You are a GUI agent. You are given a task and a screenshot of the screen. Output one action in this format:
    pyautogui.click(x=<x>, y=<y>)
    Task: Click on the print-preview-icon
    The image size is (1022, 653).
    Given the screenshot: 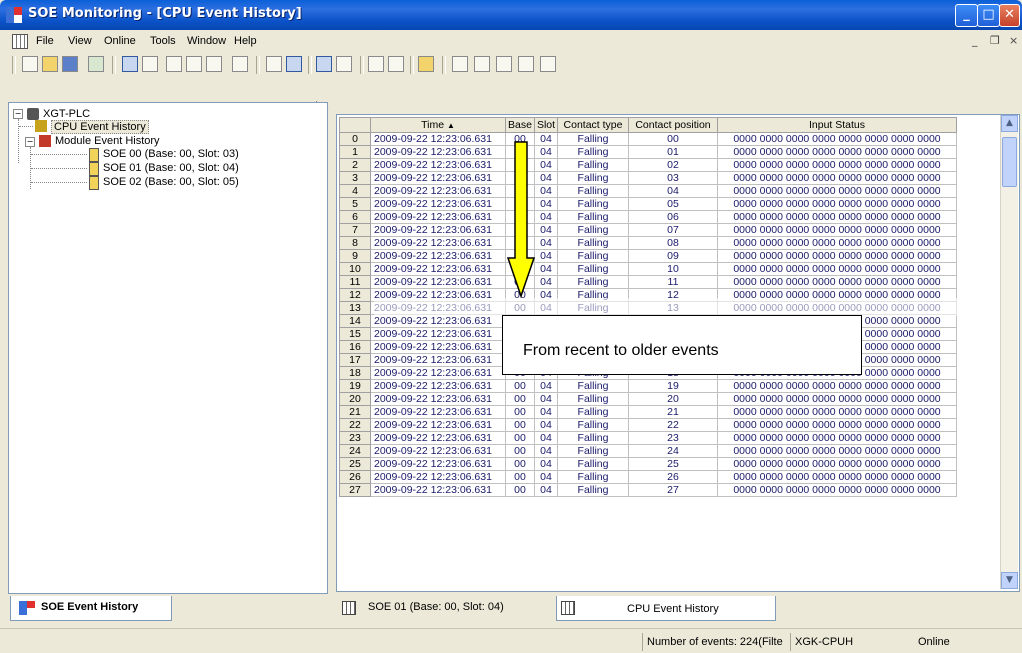 What is the action you would take?
    pyautogui.click(x=150, y=64)
    